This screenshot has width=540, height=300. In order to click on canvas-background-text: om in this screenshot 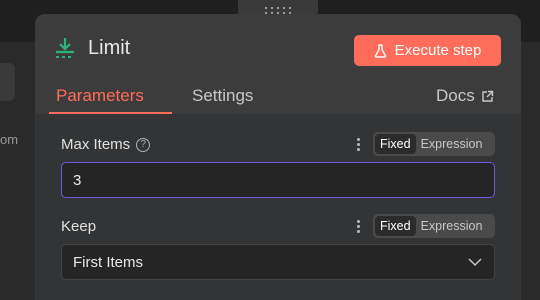, I will do `click(9, 139)`.